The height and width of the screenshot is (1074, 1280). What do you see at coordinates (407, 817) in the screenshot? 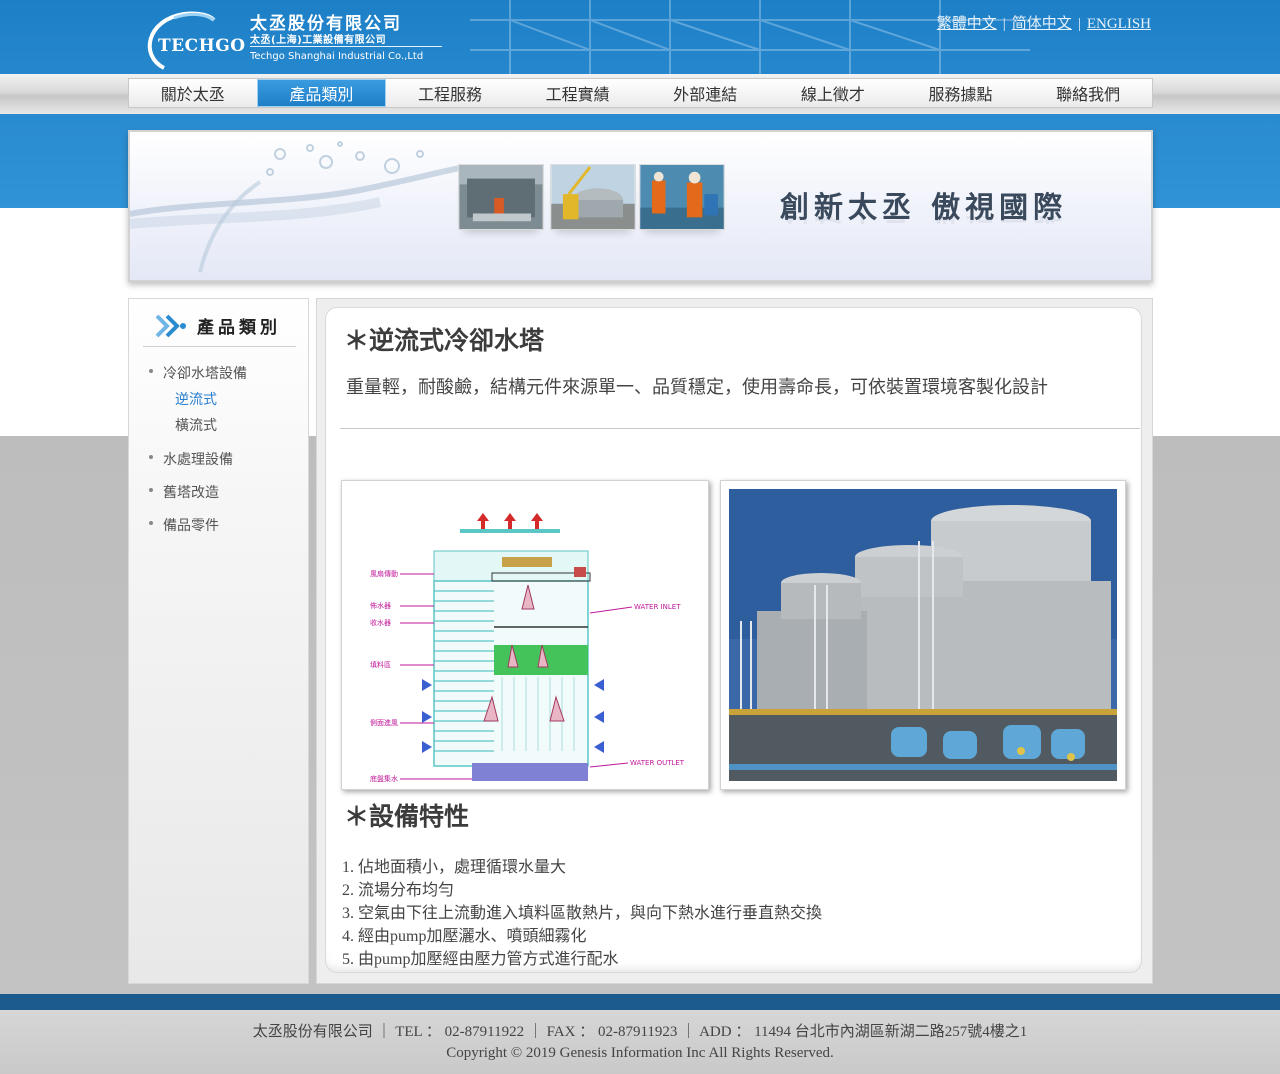
I see `features-title: ＊設備特性` at bounding box center [407, 817].